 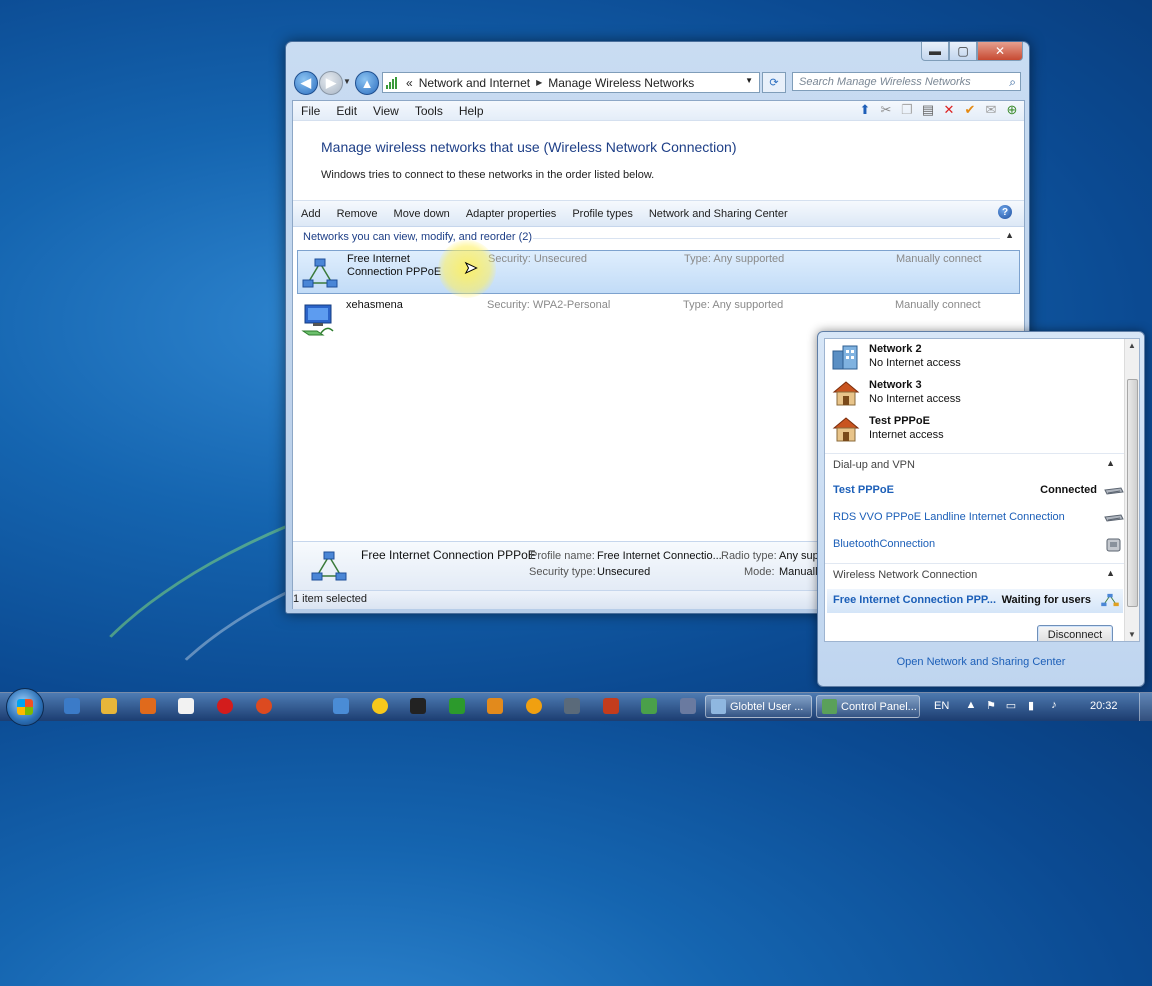 What do you see at coordinates (380, 706) in the screenshot?
I see `messenger-icon` at bounding box center [380, 706].